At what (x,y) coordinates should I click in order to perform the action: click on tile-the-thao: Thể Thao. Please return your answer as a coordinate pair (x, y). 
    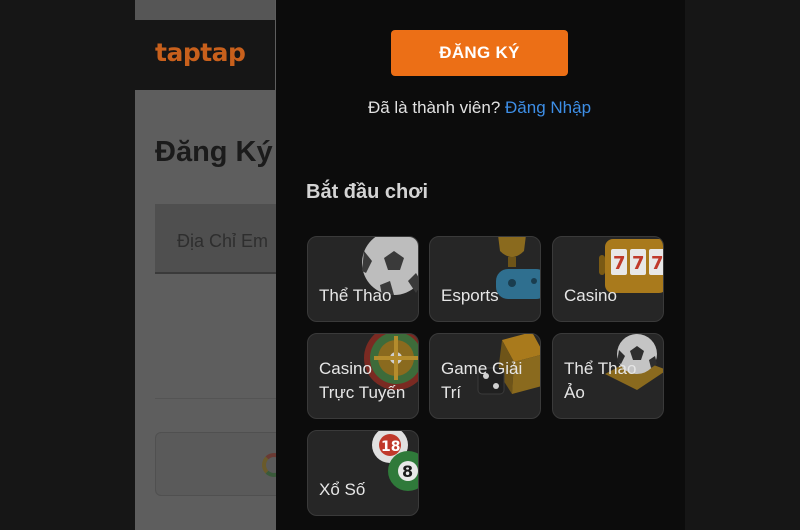
    Looking at the image, I should click on (363, 279).